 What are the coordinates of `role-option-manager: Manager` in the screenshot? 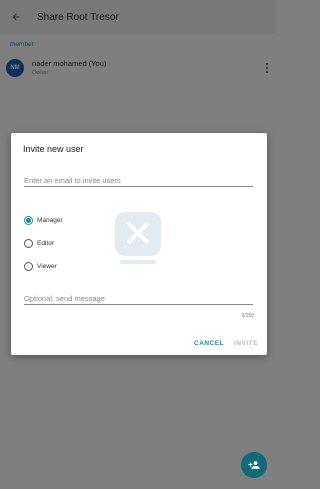 It's located at (43, 220).